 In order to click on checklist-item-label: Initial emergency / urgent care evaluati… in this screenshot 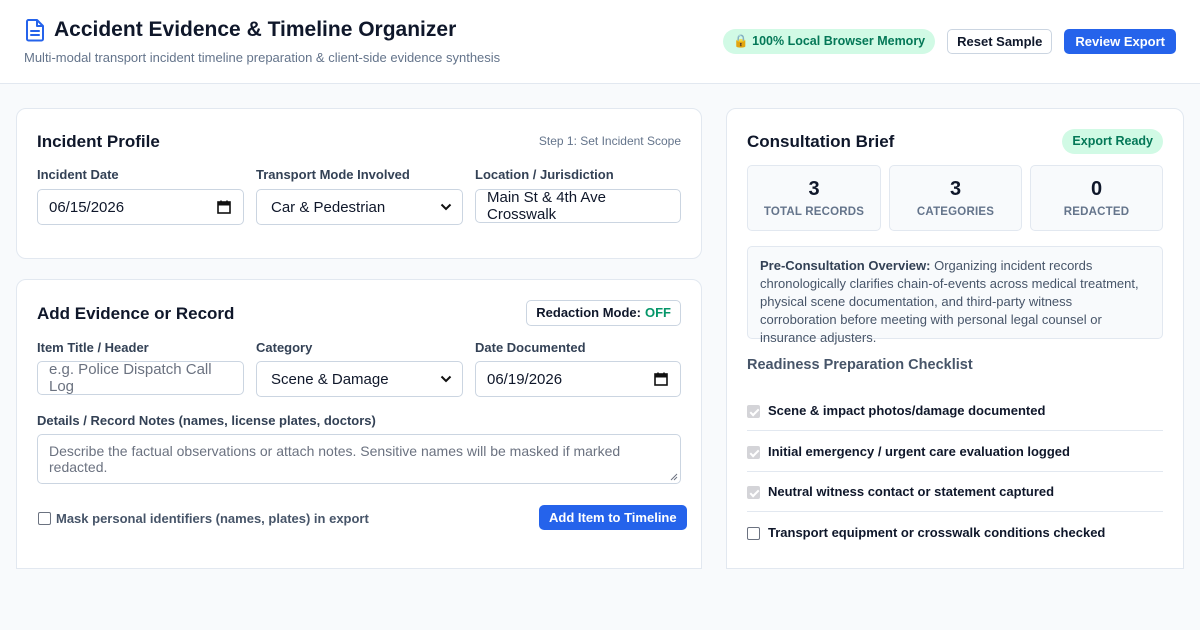, I will do `click(919, 451)`.